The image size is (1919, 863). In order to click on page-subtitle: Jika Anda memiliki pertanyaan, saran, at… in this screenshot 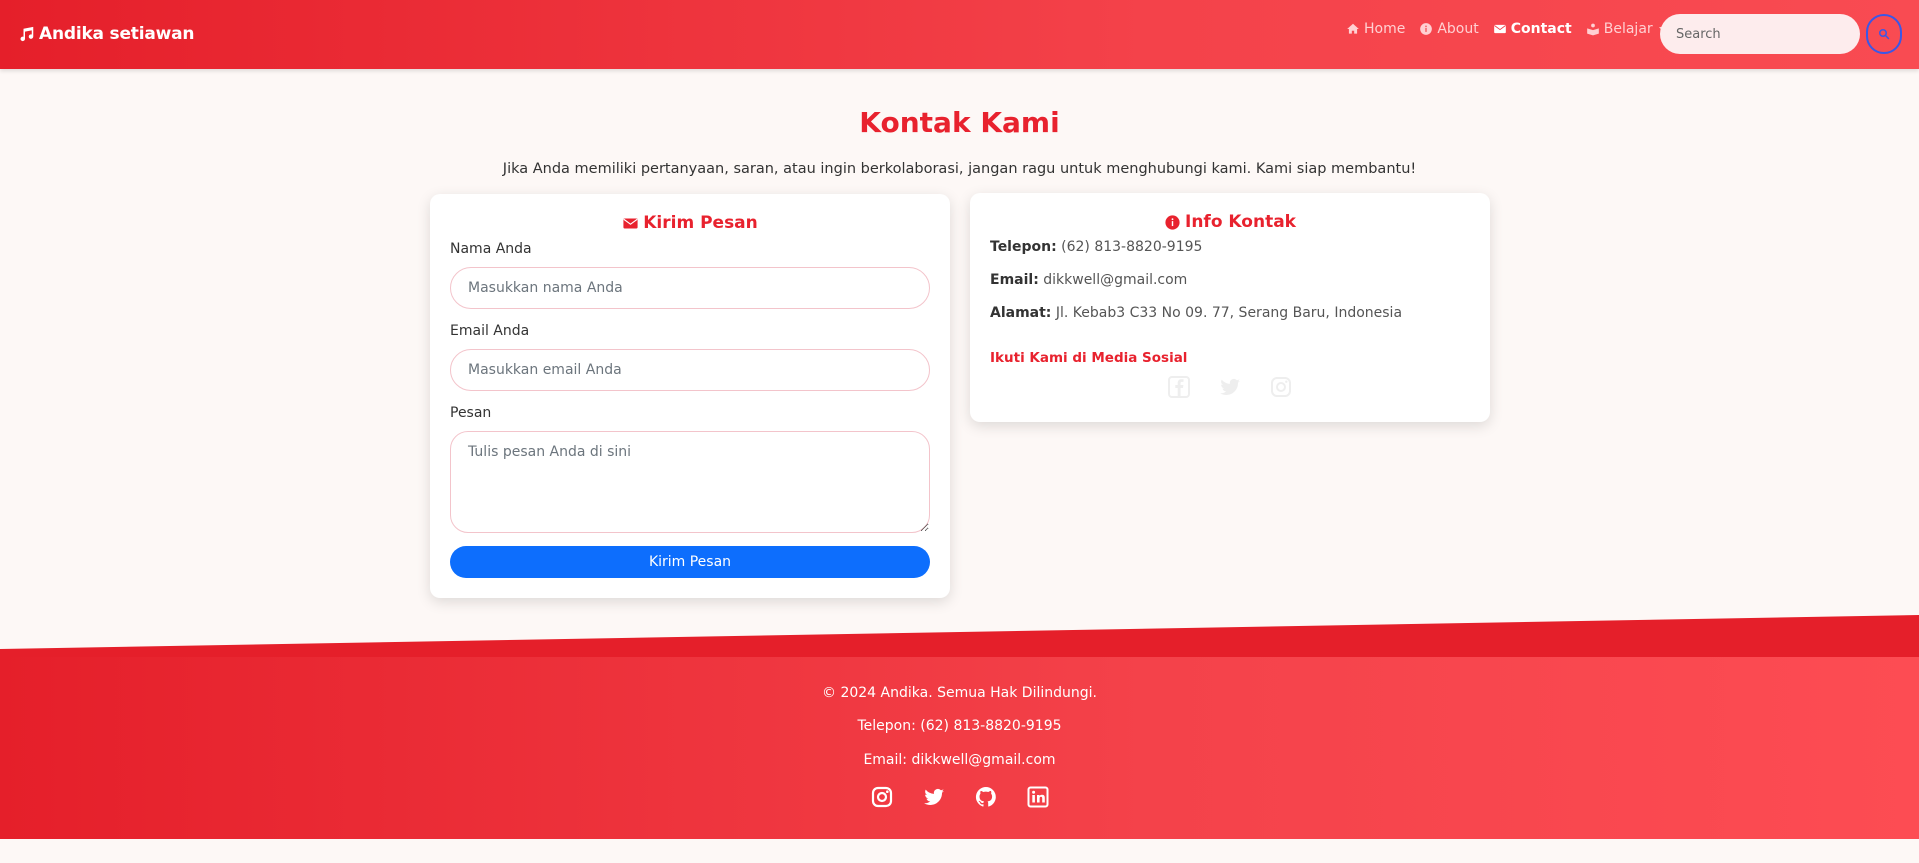, I will do `click(959, 169)`.